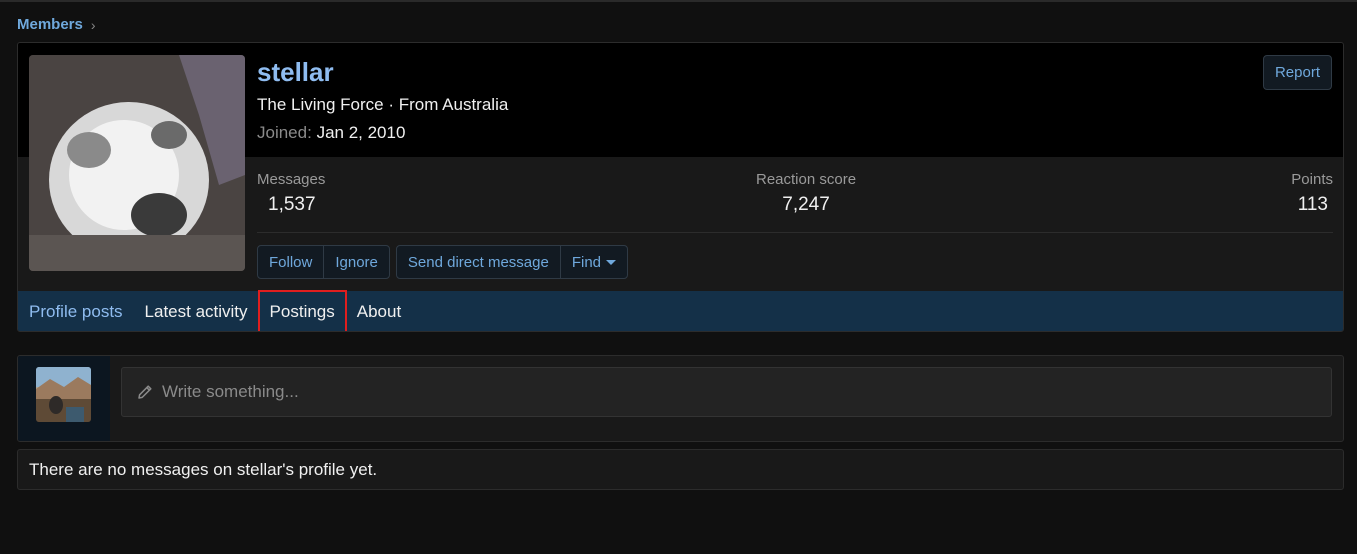  I want to click on stat-reaction-value: 7,247, so click(806, 205).